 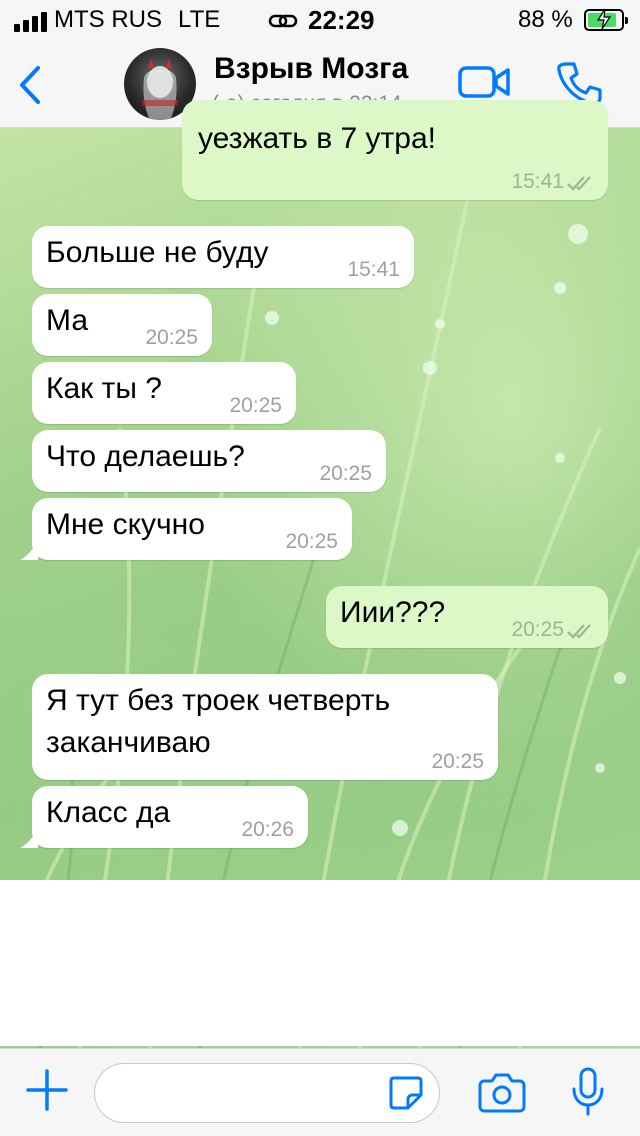 I want to click on carrier-name: MTS RUS, so click(x=108, y=19).